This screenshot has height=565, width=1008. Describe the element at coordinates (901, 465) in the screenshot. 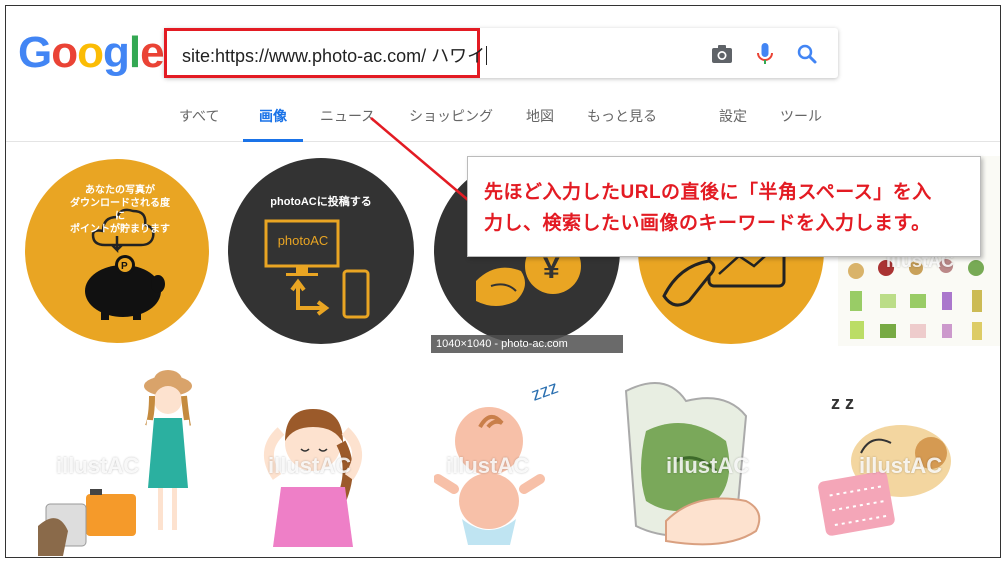

I see `watermark-sheep: illustAC` at that location.